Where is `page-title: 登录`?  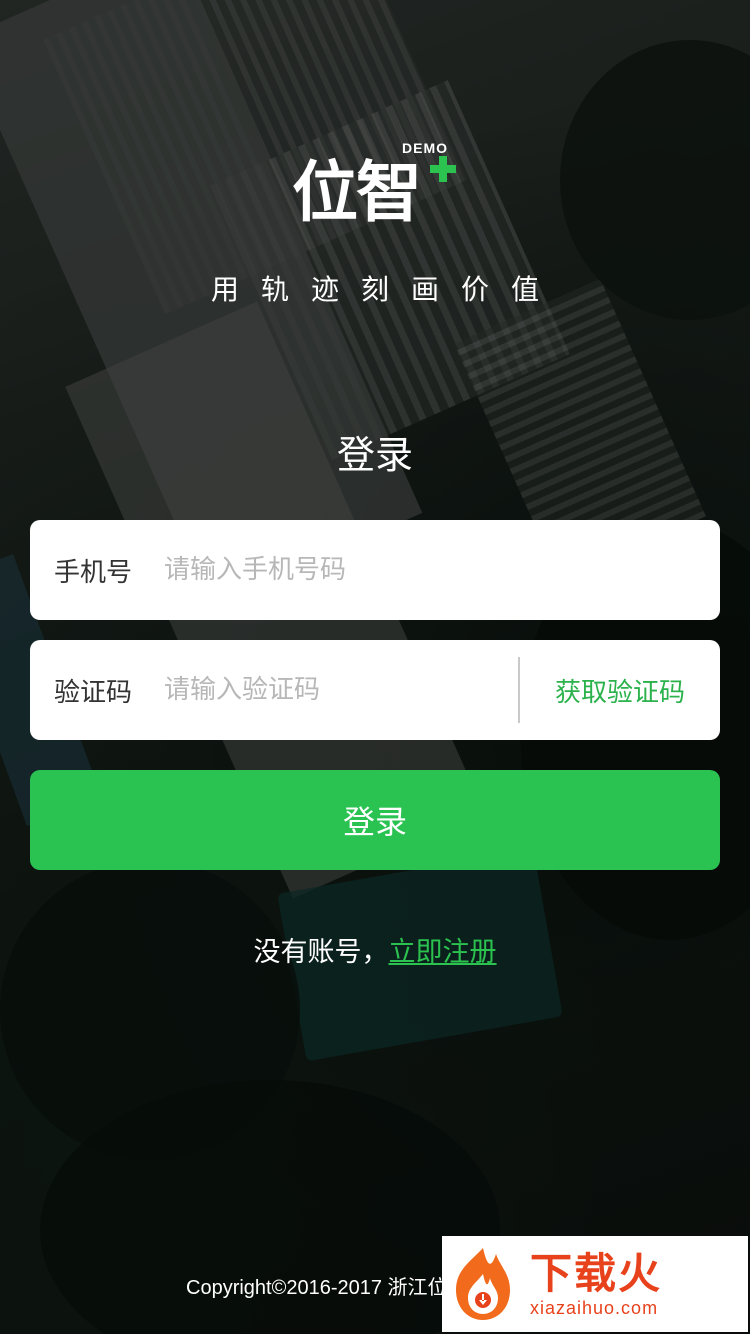 page-title: 登录 is located at coordinates (374, 455).